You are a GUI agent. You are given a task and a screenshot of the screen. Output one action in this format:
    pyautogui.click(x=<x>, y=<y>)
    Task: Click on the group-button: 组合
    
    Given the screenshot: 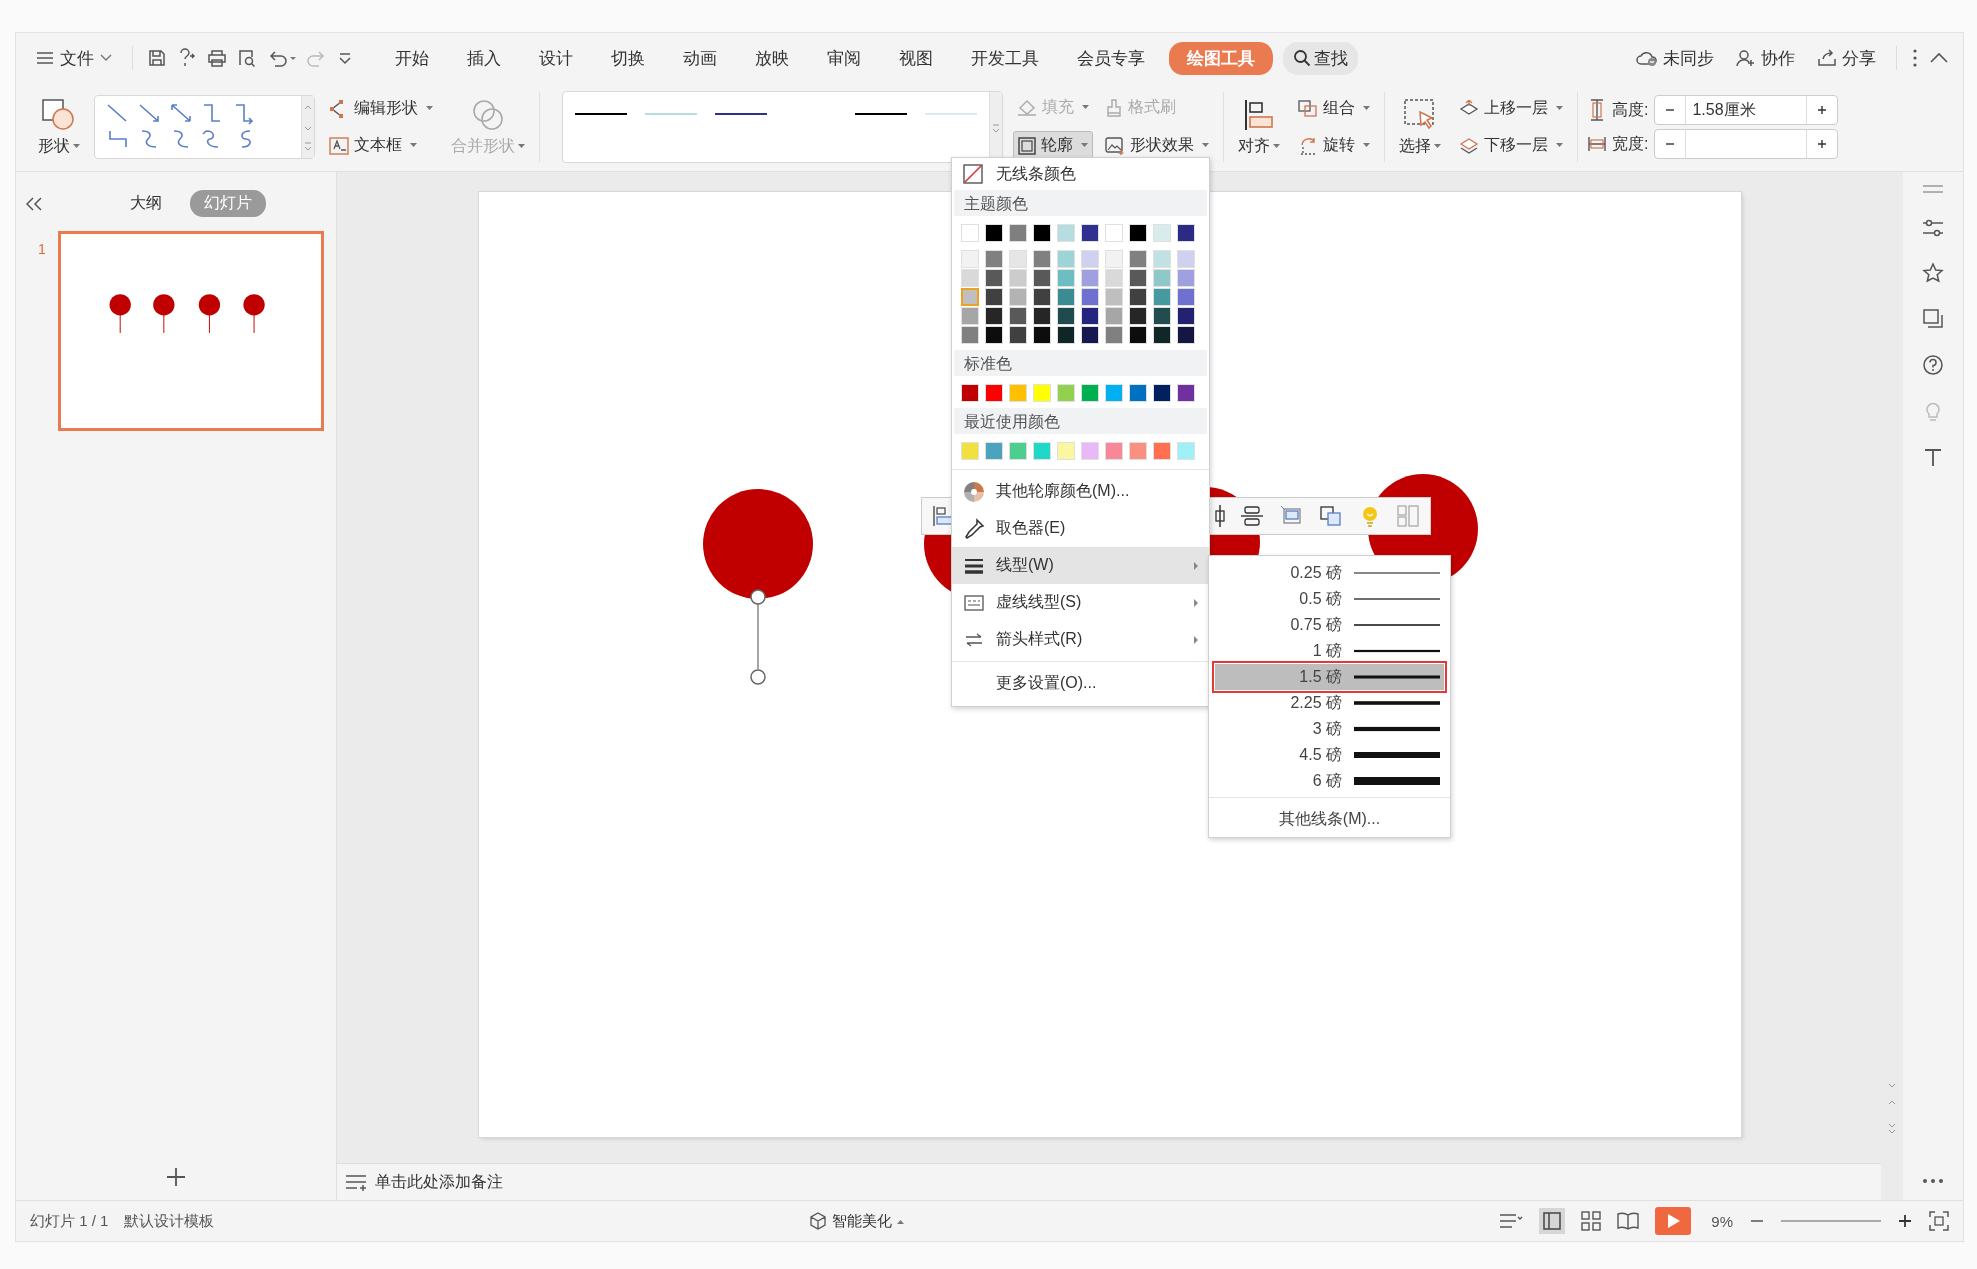 What is the action you would take?
    pyautogui.click(x=1334, y=108)
    